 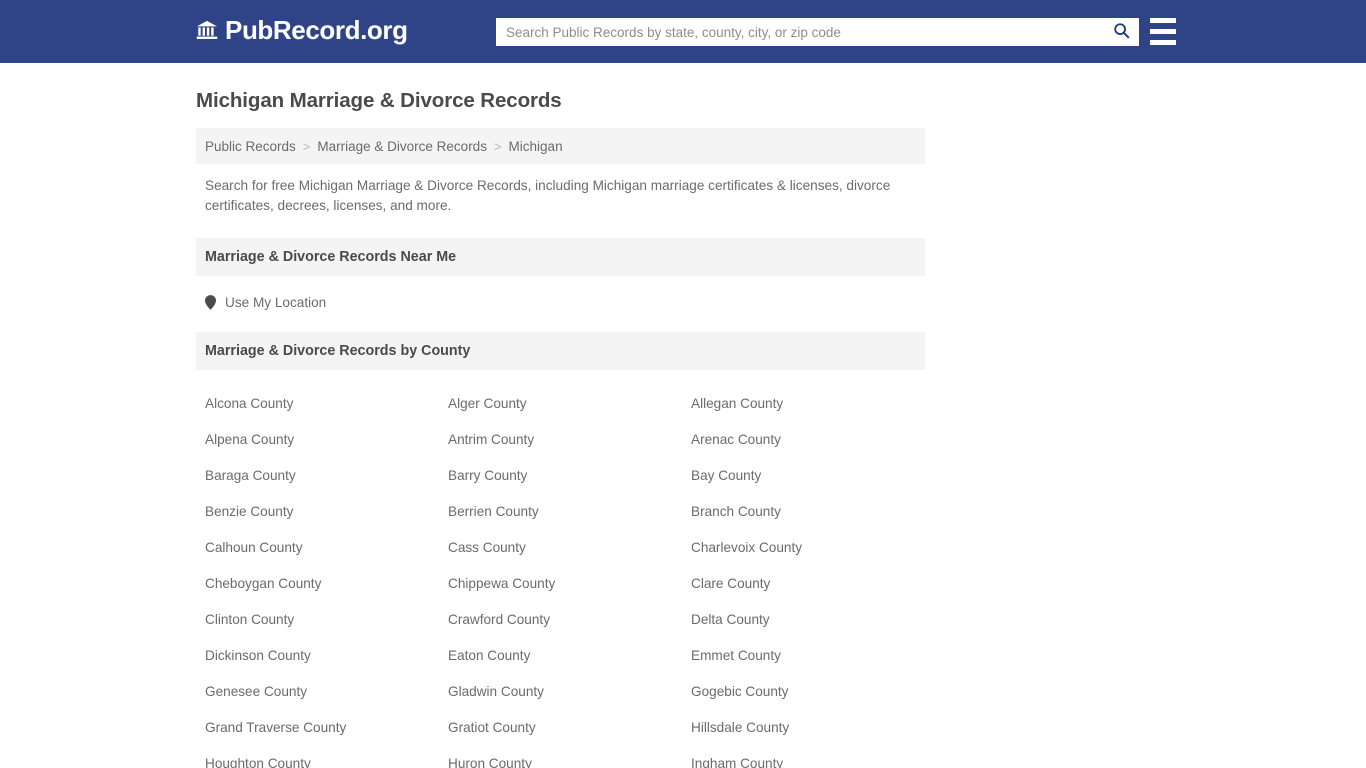 I want to click on county-link: Alcona County, so click(x=326, y=404).